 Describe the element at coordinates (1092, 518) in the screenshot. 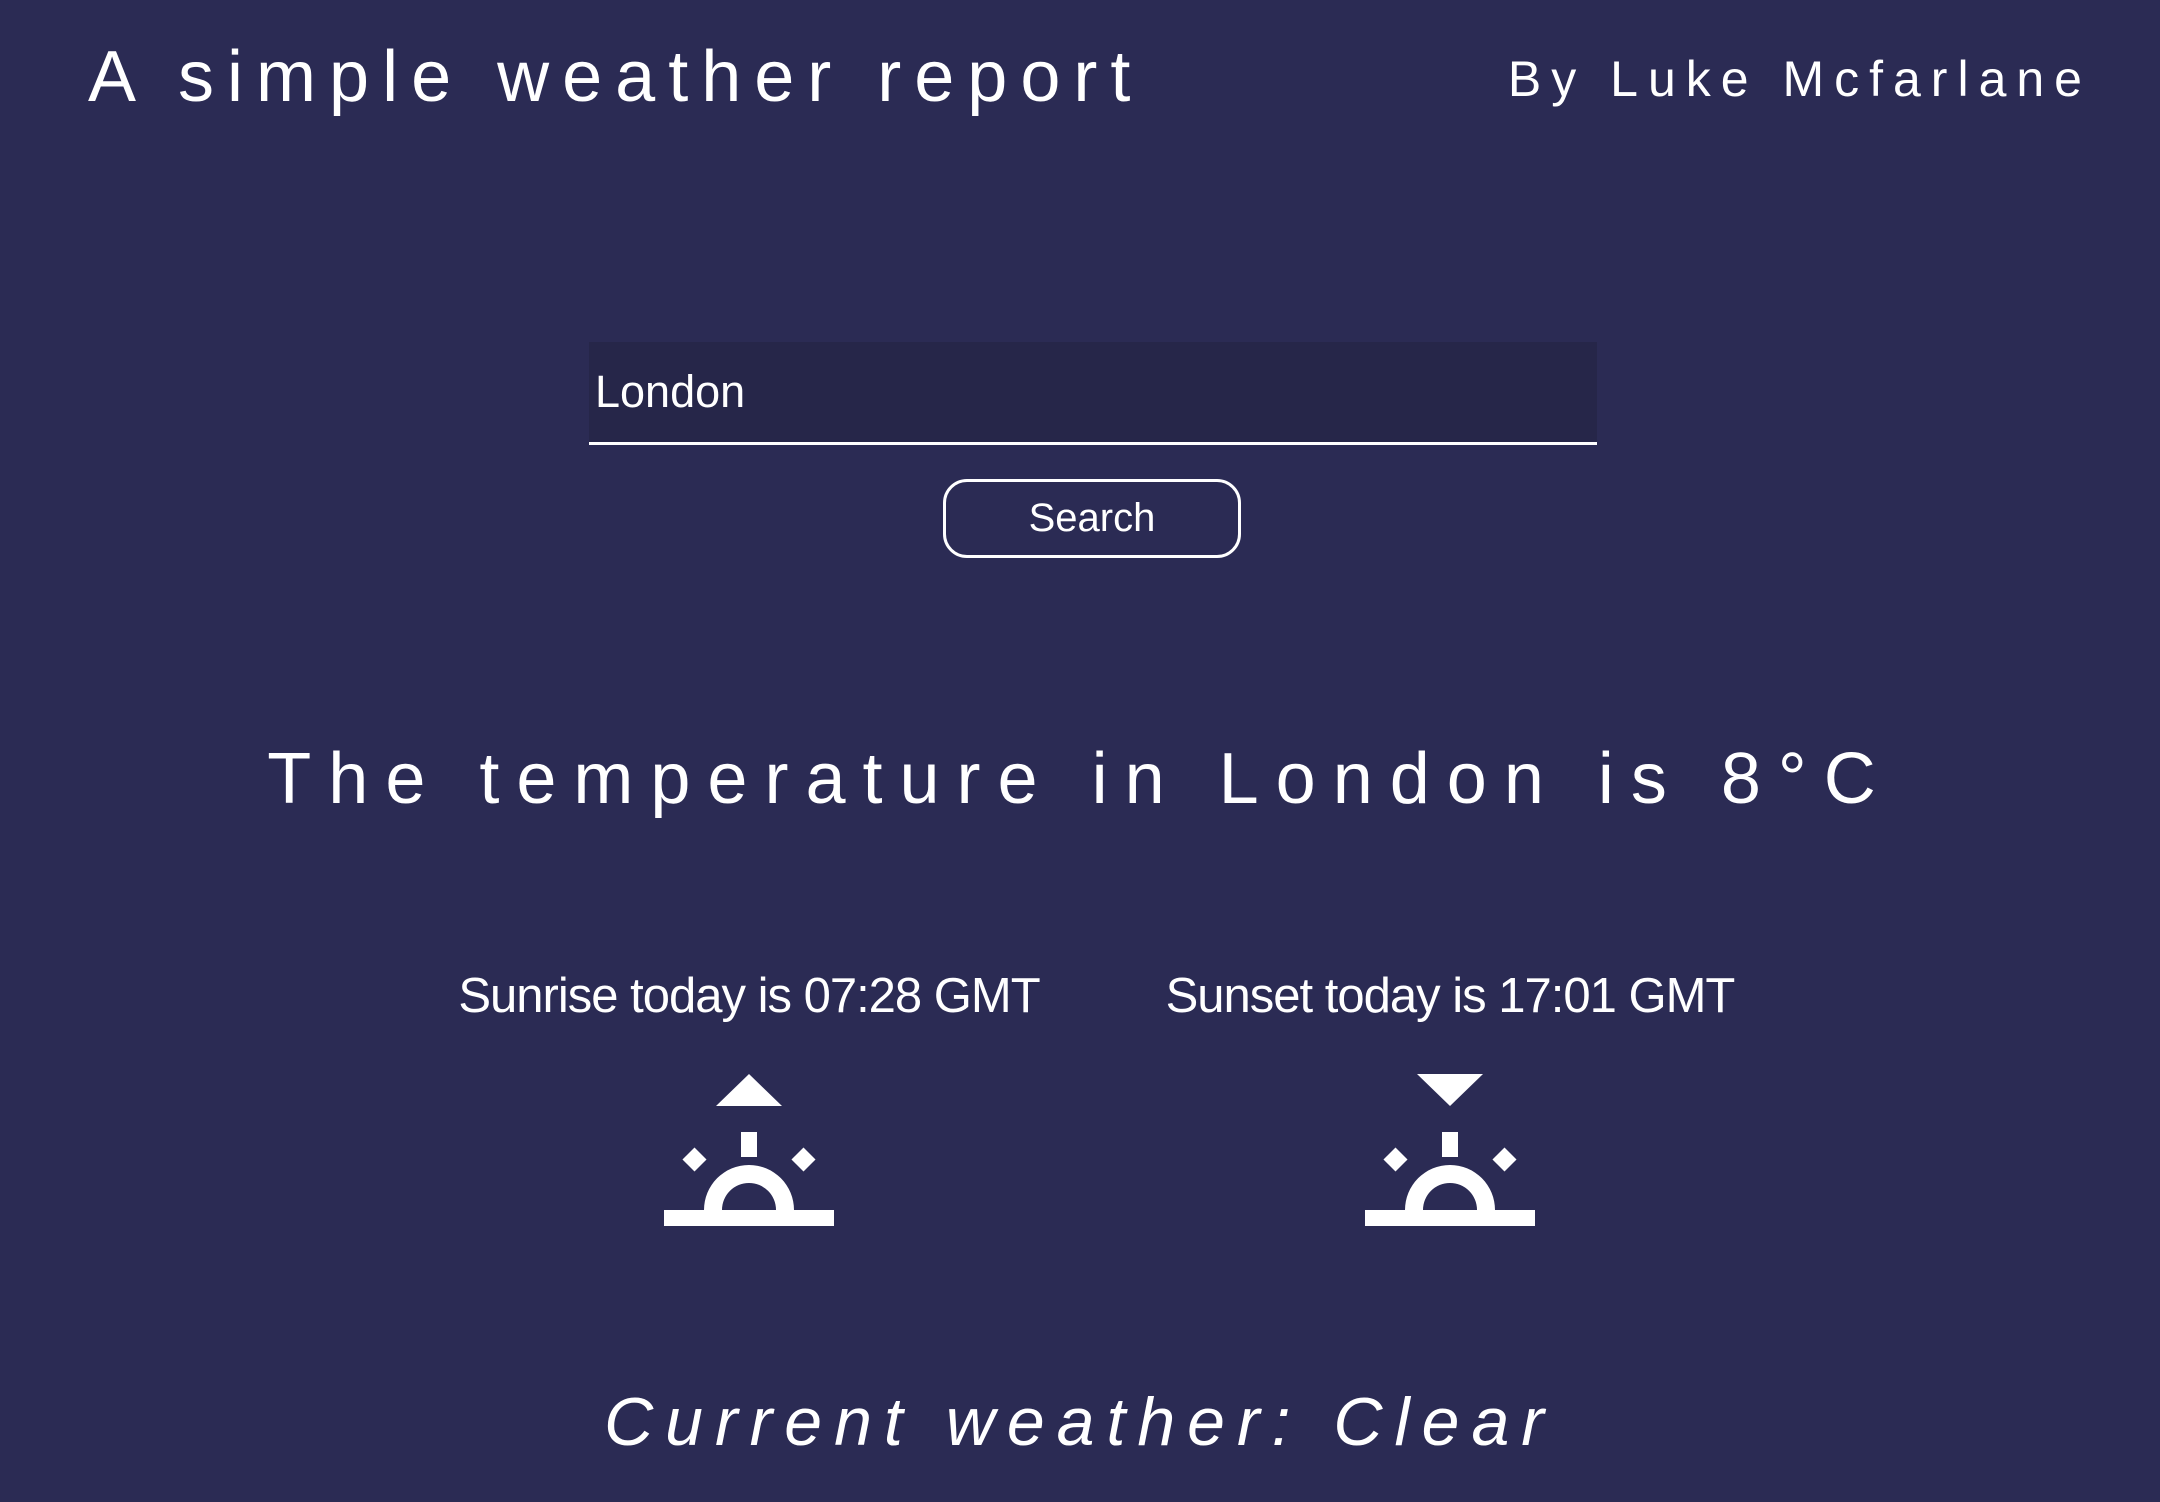

I see `search-button: Search` at that location.